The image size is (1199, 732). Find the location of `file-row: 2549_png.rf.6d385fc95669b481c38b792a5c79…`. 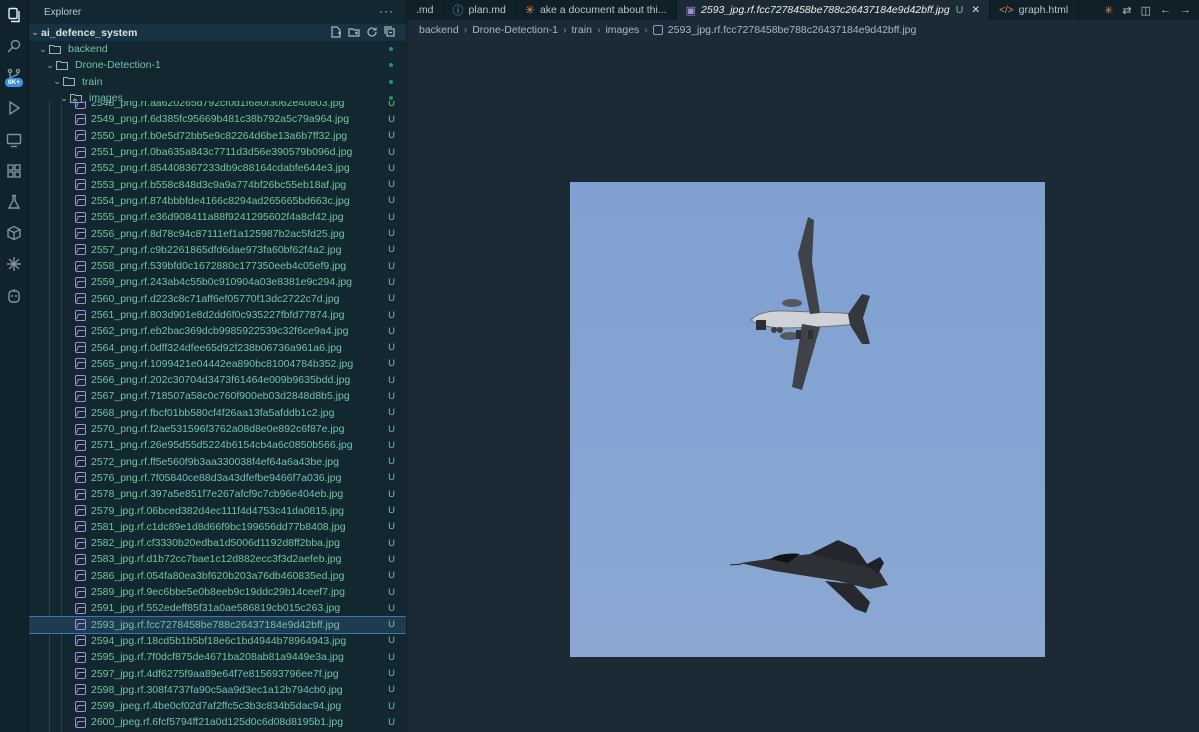

file-row: 2549_png.rf.6d385fc95669b481c38b792a5c79… is located at coordinates (217, 119).